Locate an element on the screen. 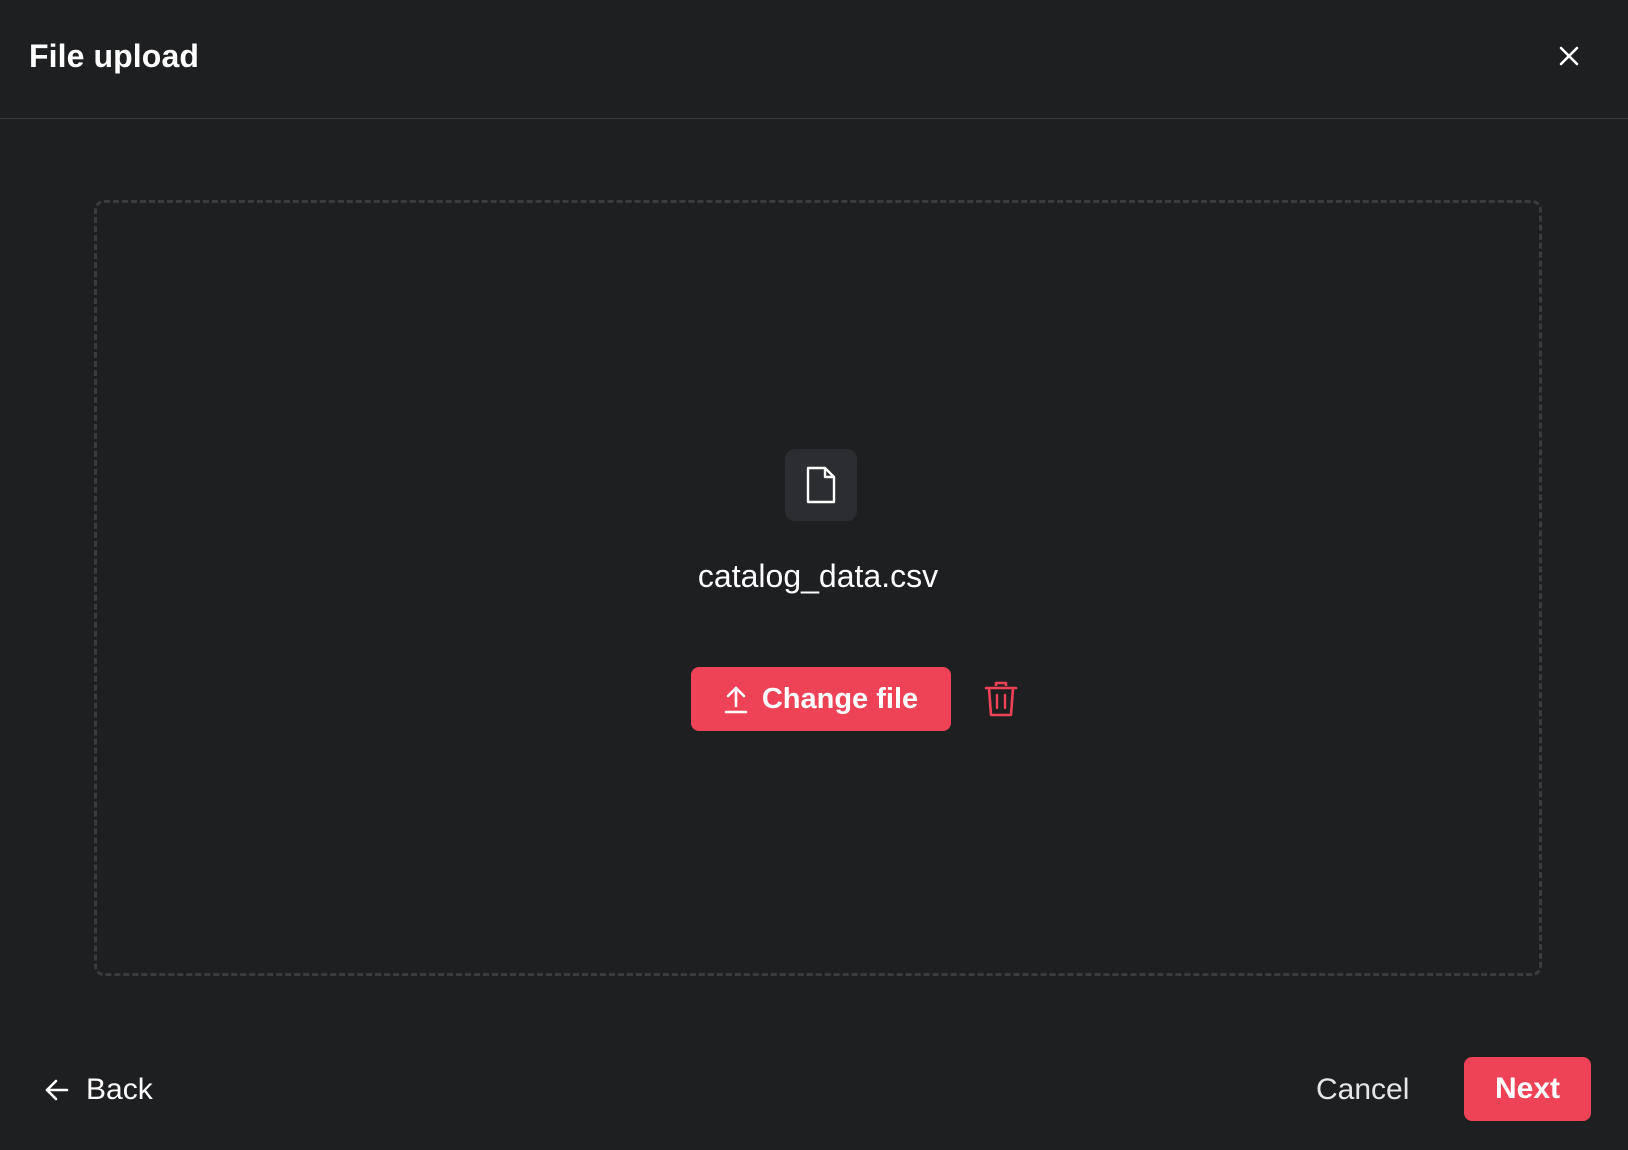 This screenshot has height=1150, width=1628. arrow-left-icon is located at coordinates (57, 1090).